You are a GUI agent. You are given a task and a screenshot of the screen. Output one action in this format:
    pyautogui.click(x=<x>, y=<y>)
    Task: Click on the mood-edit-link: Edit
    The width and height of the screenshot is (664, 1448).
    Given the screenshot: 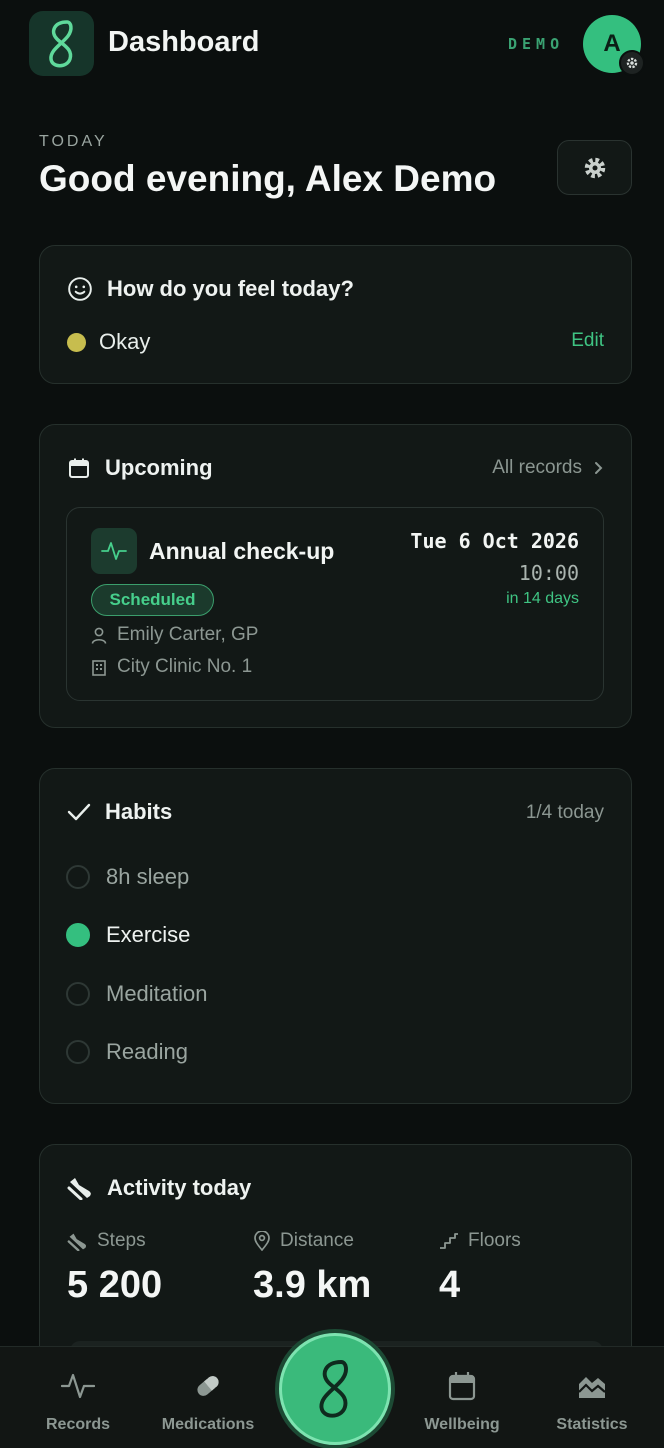 What is the action you would take?
    pyautogui.click(x=587, y=341)
    